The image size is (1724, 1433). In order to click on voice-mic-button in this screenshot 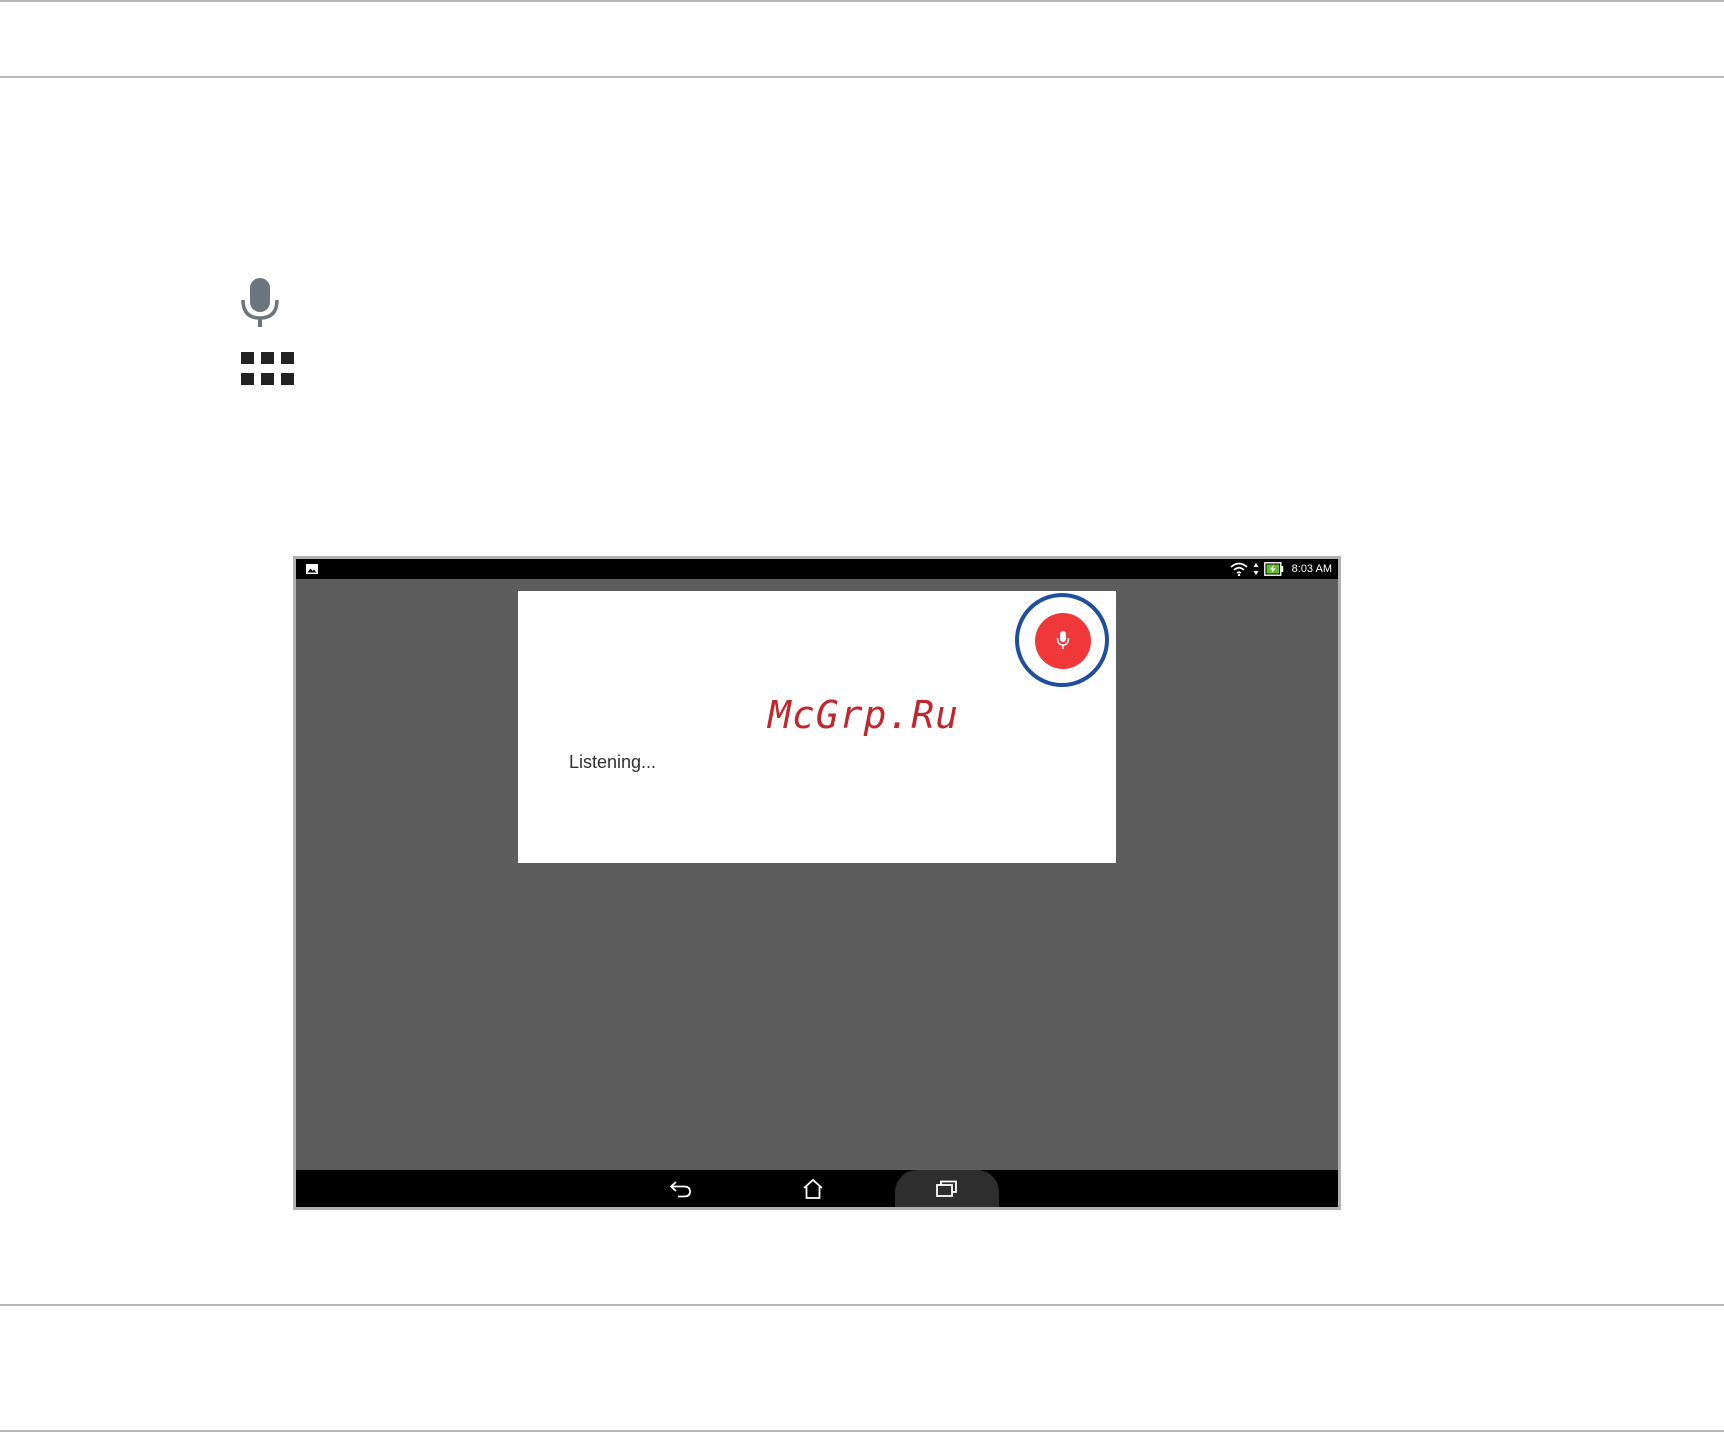, I will do `click(1063, 641)`.